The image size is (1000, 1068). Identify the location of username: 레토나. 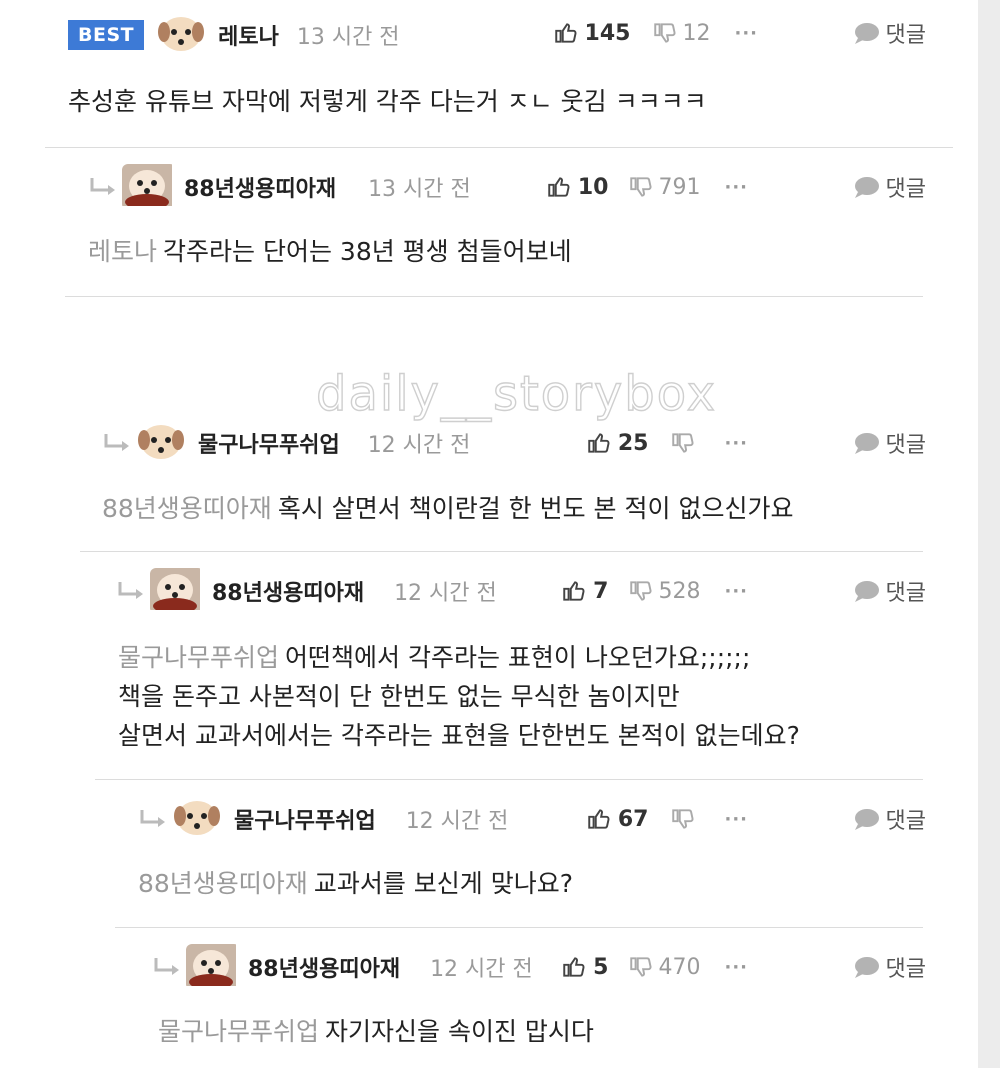
(248, 35).